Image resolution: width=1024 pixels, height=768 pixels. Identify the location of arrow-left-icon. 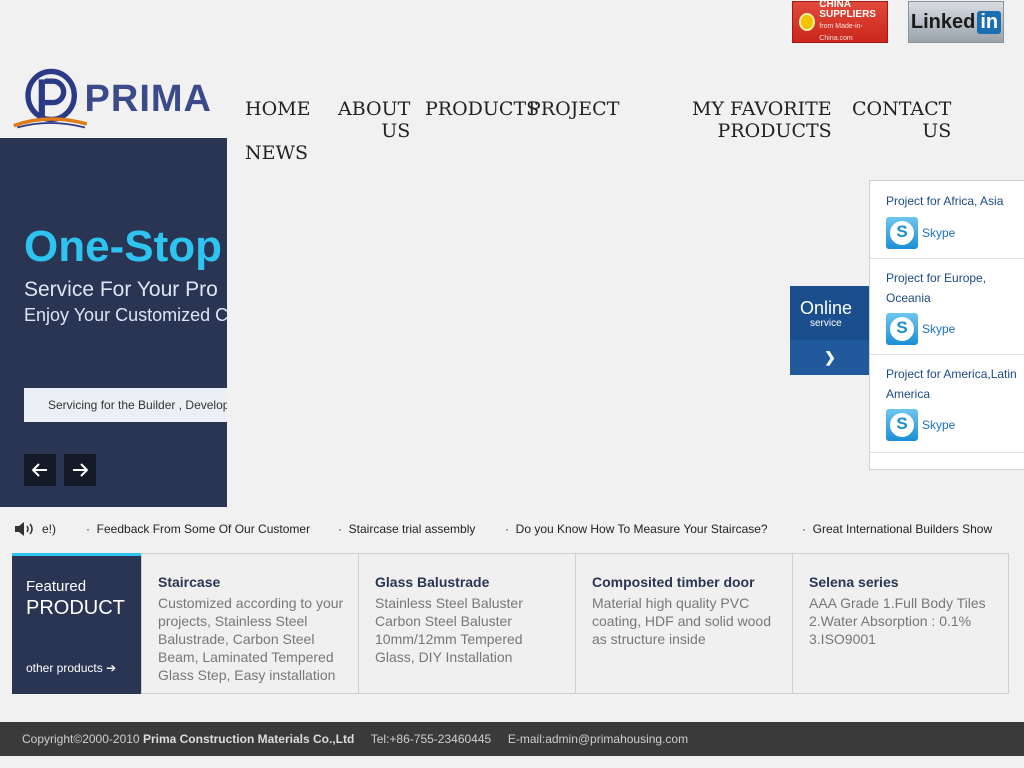
(39, 470).